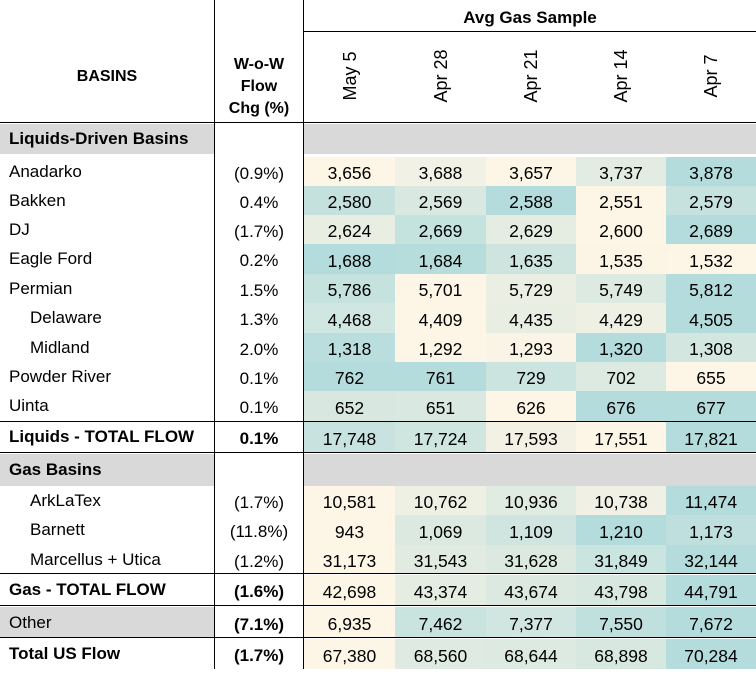 The image size is (756, 673). I want to click on value-cell: 2,600, so click(621, 229).